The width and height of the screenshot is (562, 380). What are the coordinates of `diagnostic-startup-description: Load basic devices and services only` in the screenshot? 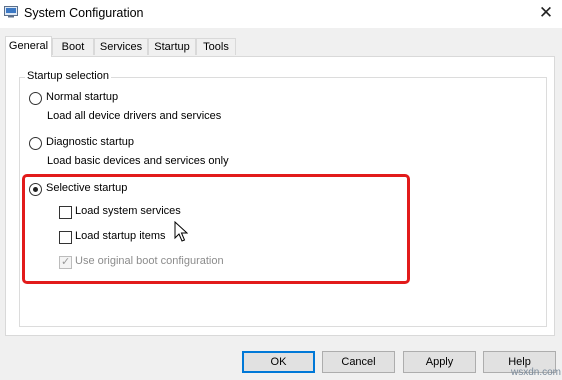 It's located at (138, 161).